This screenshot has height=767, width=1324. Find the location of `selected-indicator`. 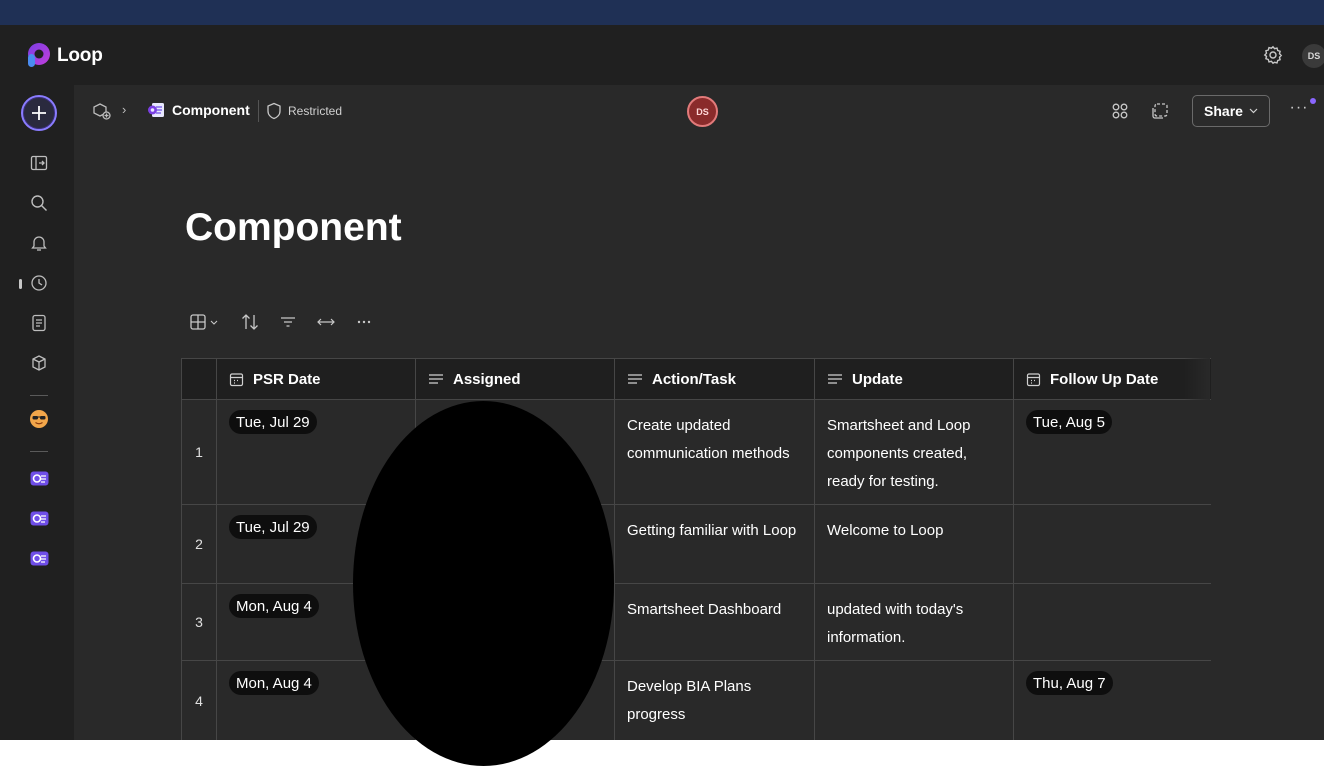

selected-indicator is located at coordinates (20, 284).